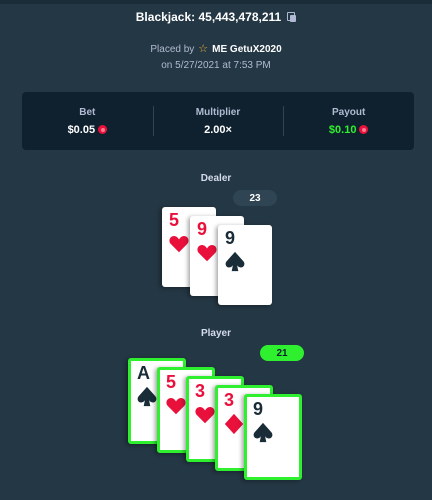 This screenshot has width=432, height=500. I want to click on payout-value-row: $0.10, so click(349, 130).